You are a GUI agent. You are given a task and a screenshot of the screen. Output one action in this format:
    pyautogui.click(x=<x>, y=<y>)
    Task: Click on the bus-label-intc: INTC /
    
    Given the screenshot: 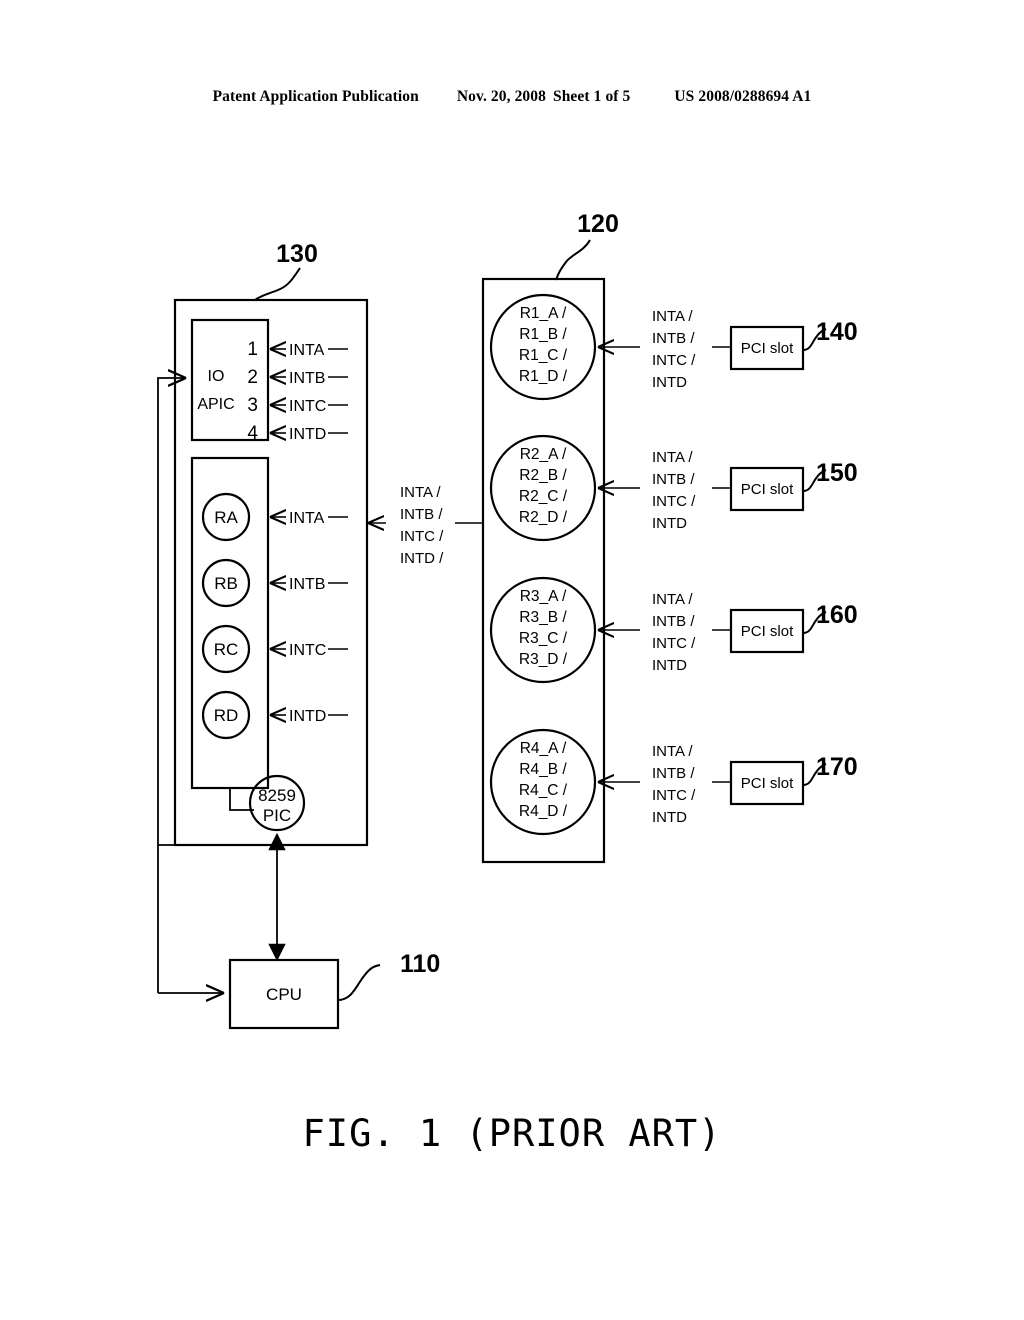 What is the action you would take?
    pyautogui.click(x=422, y=536)
    